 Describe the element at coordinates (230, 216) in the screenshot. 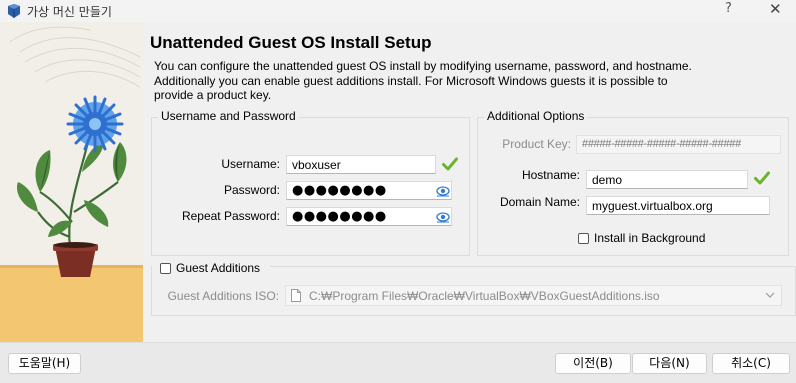

I see `repeat-password-label: Repeat Password:` at that location.